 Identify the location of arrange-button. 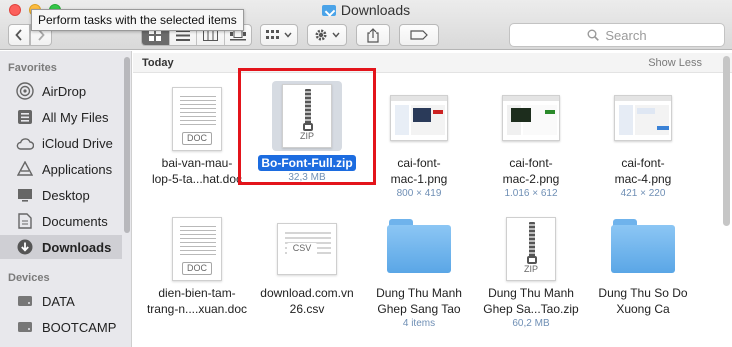
(279, 35).